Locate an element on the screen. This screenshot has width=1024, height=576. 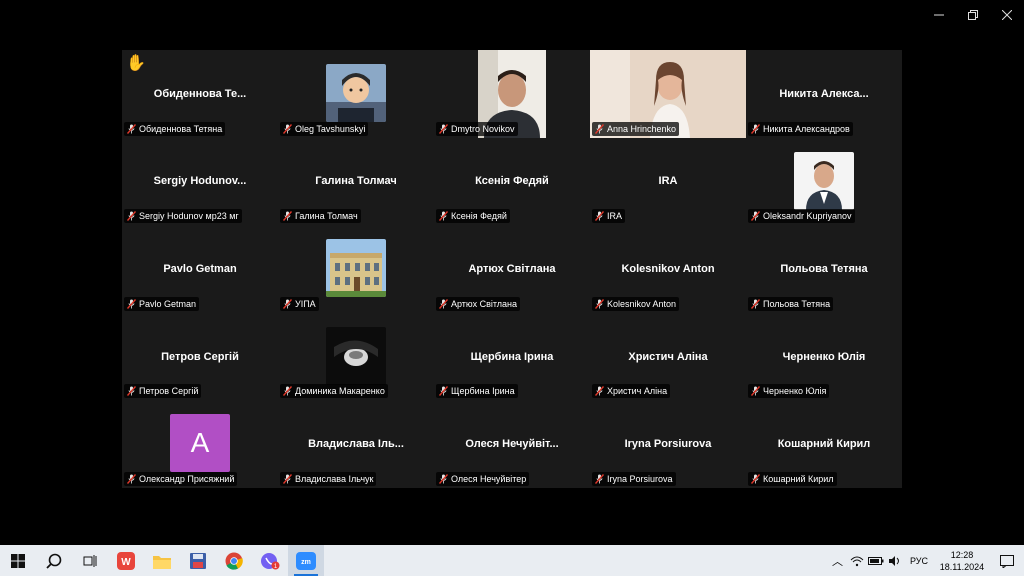
participant-tile: Владислава Іль... Владислава Ільчук is located at coordinates (356, 444).